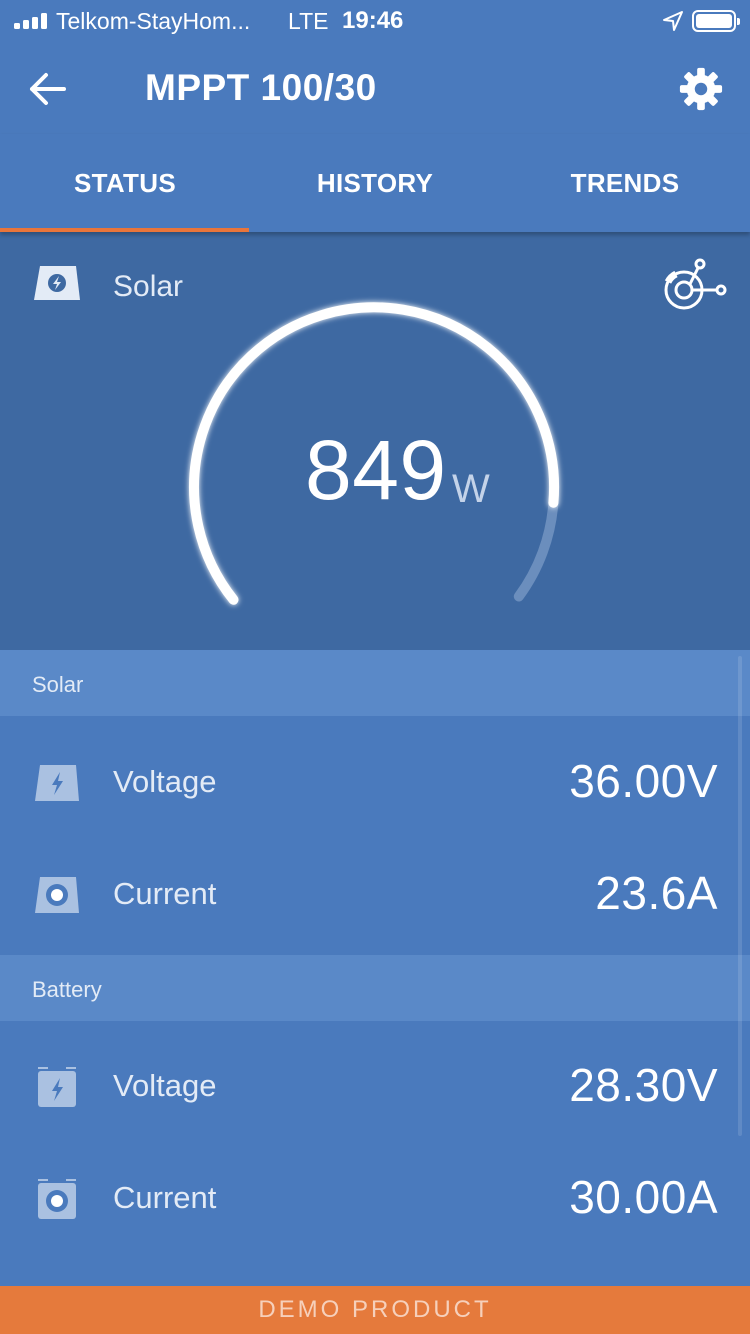  Describe the element at coordinates (656, 893) in the screenshot. I see `row-value: 23.6A` at that location.